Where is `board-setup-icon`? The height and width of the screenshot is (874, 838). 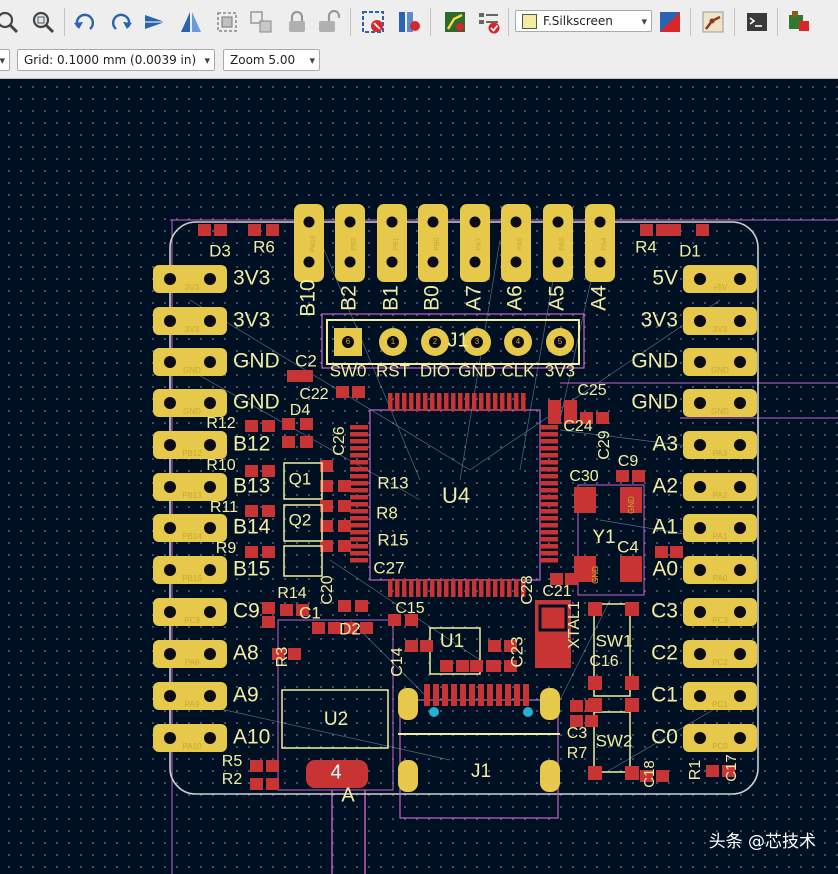
board-setup-icon is located at coordinates (799, 22).